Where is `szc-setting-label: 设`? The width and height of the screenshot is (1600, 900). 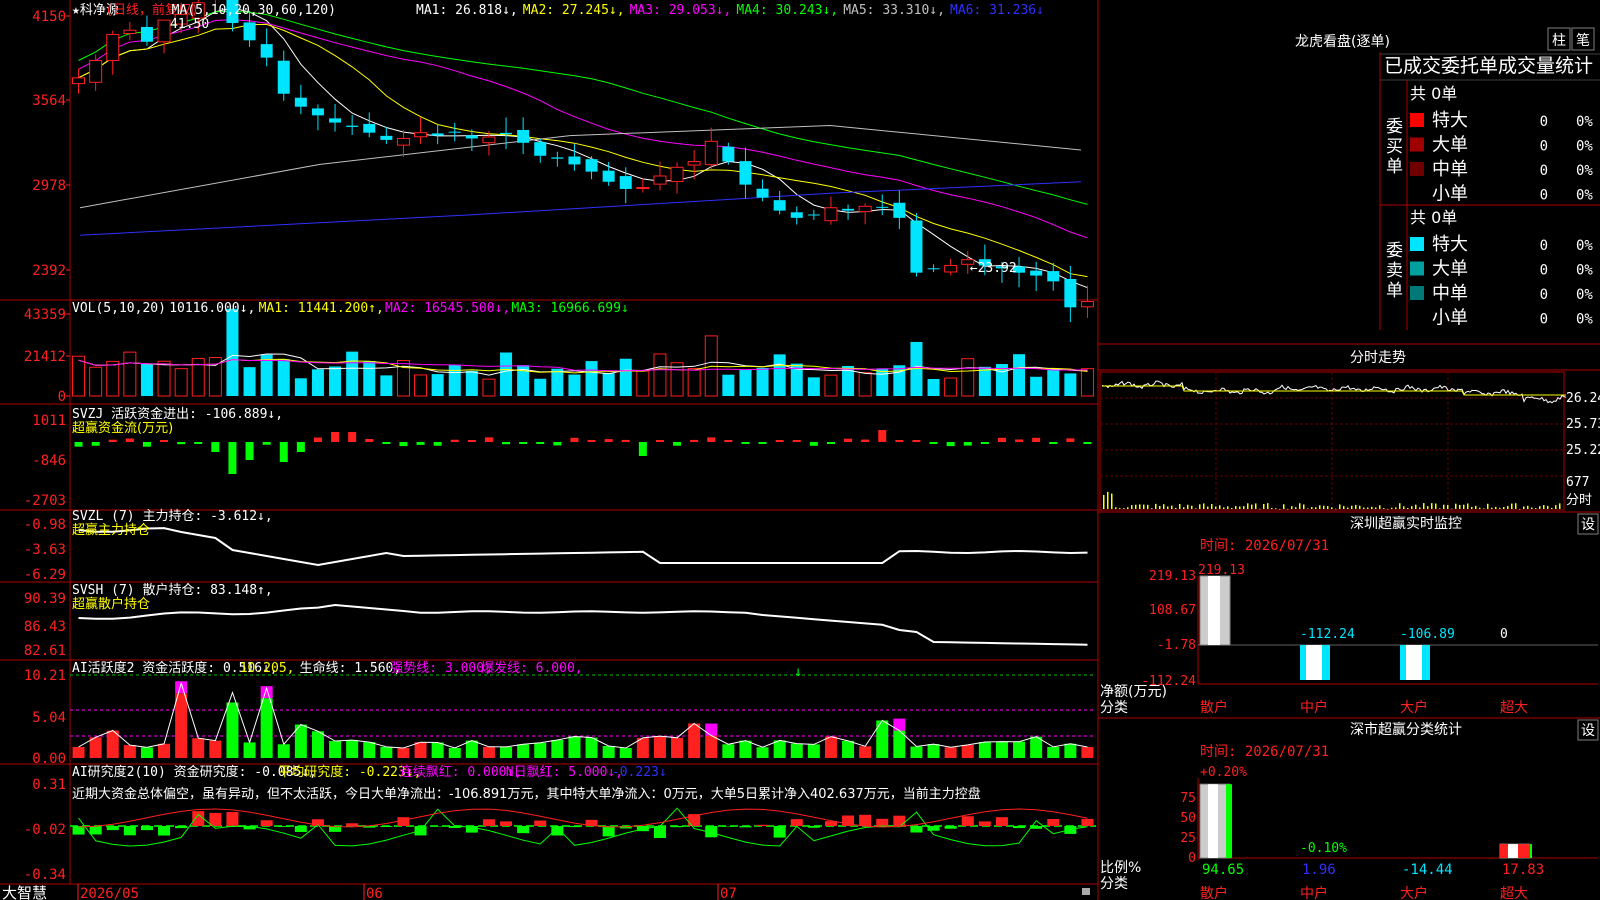
szc-setting-label: 设 is located at coordinates (1588, 731).